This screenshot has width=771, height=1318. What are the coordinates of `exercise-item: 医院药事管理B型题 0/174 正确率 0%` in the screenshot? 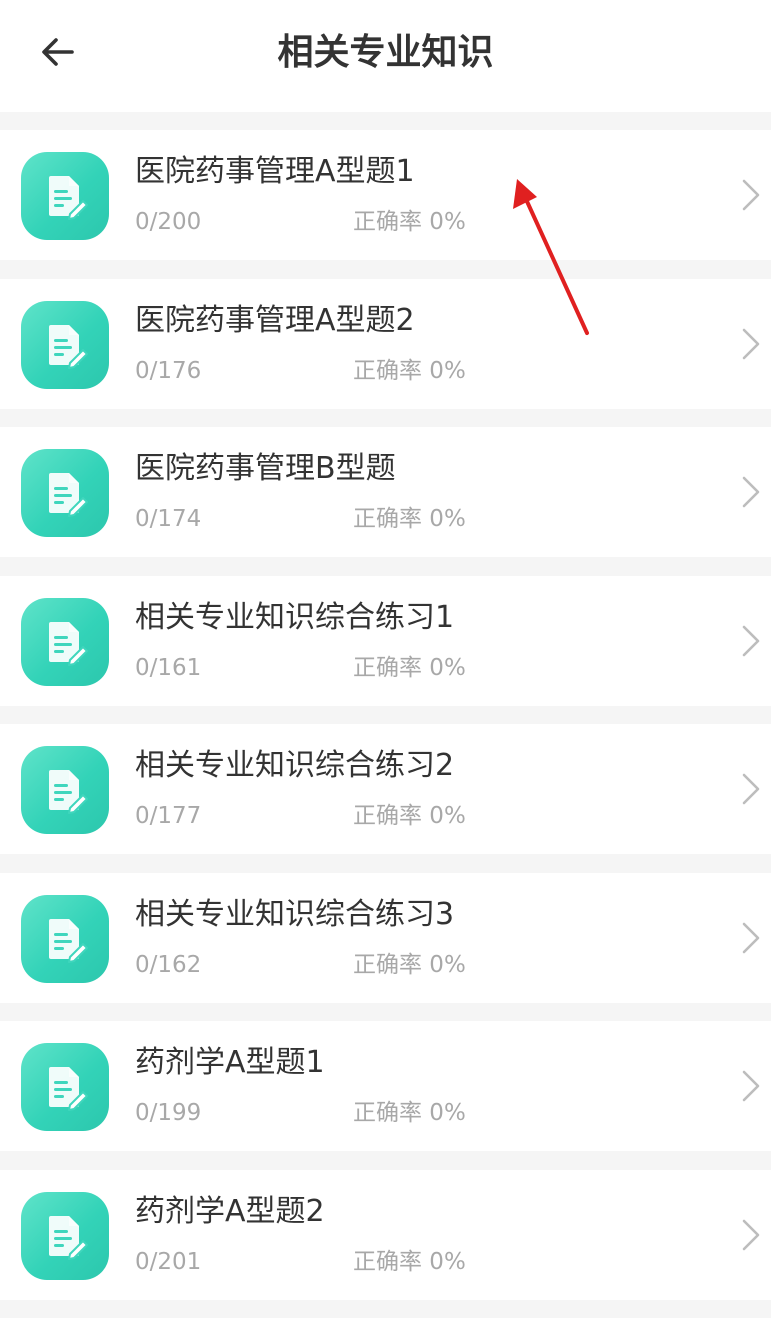 It's located at (385, 492).